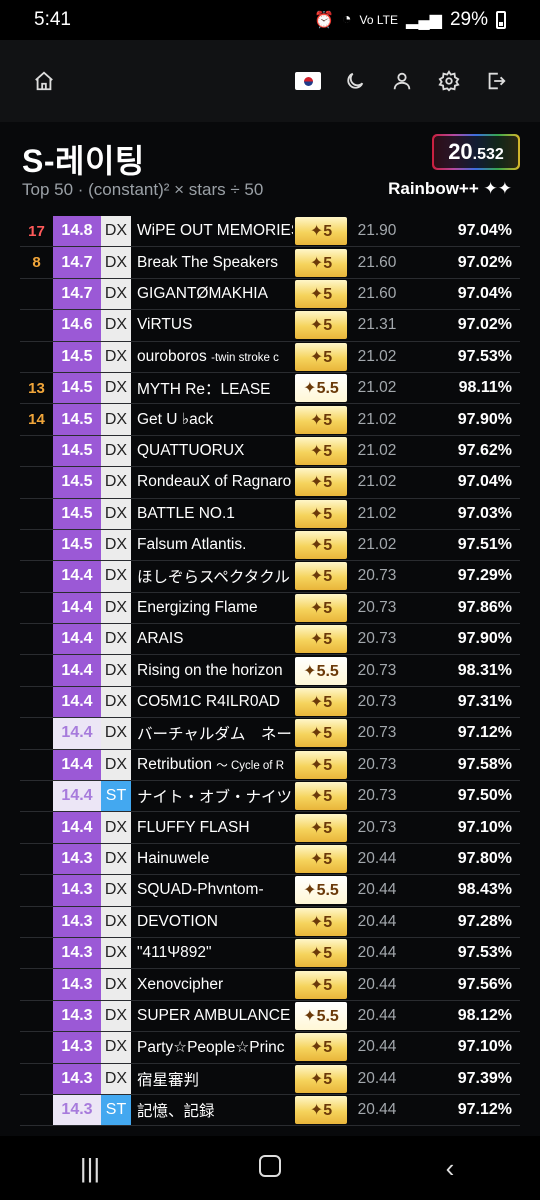 Image resolution: width=540 pixels, height=1200 pixels. What do you see at coordinates (355, 81) in the screenshot?
I see `moon-icon` at bounding box center [355, 81].